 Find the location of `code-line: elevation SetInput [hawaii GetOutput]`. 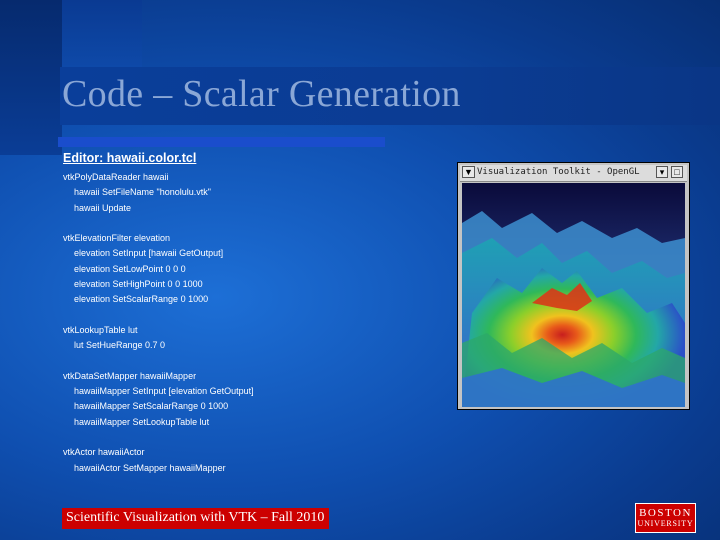

code-line: elevation SetInput [hawaii GetOutput] is located at coordinates (149, 253).